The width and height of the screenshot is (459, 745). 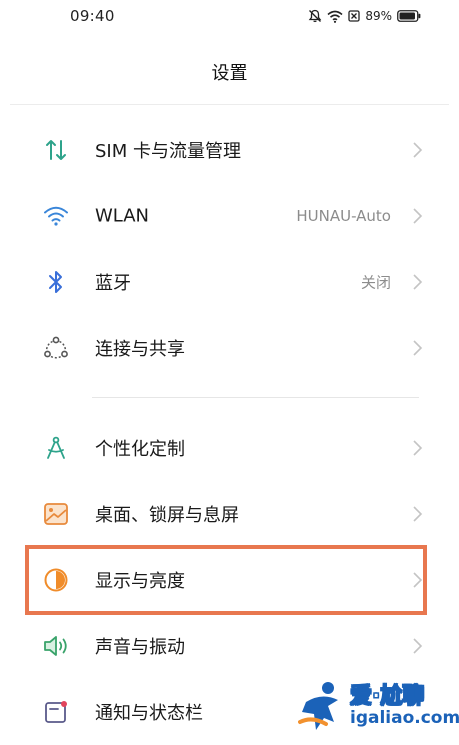 I want to click on connection-share-icon, so click(x=56, y=348).